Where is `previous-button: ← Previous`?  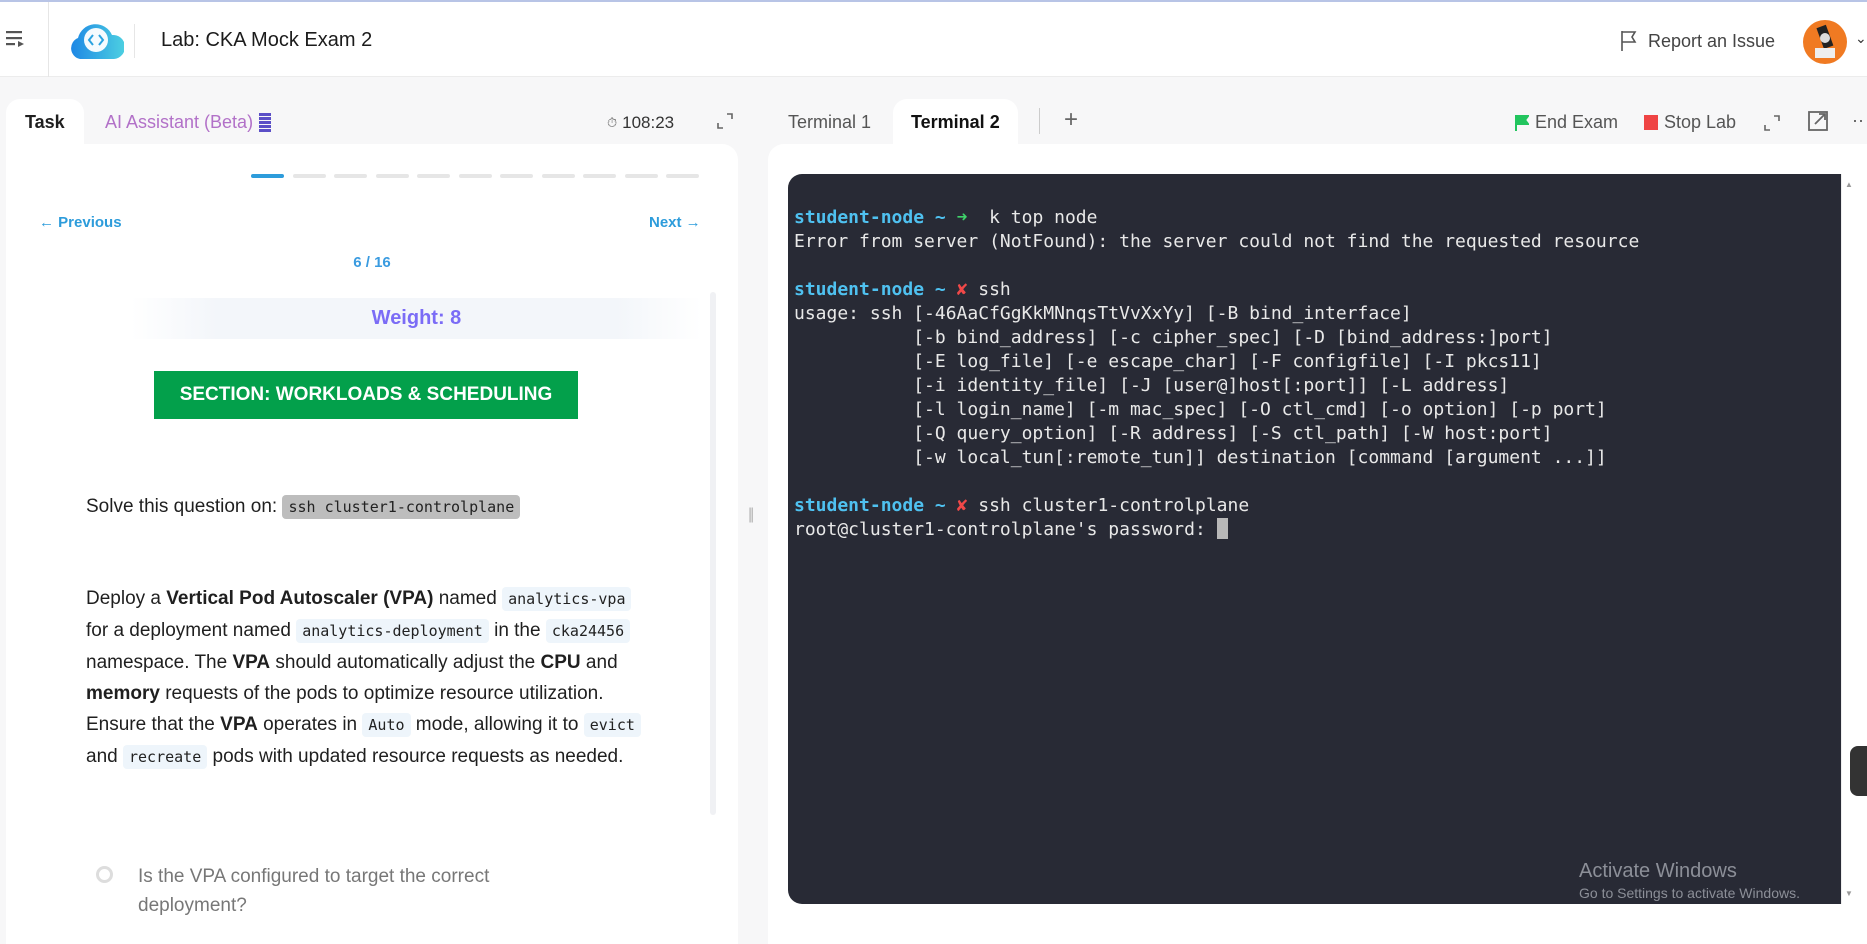
previous-button: ← Previous is located at coordinates (80, 222).